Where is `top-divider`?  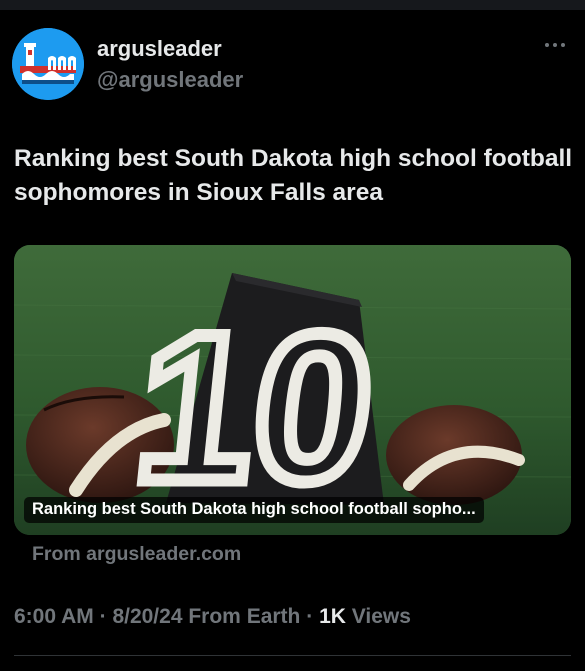 top-divider is located at coordinates (292, 5).